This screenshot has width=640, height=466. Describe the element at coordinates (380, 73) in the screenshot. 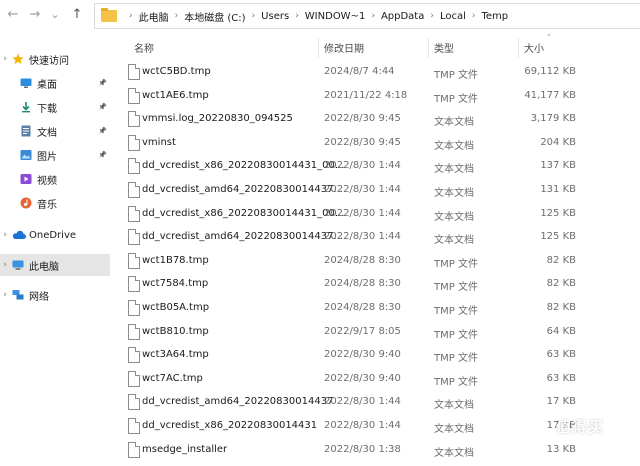

I see `file-row: wctC5BD.tmp 2024/8/7 4:44 TMP 文件 69,112 KB` at that location.